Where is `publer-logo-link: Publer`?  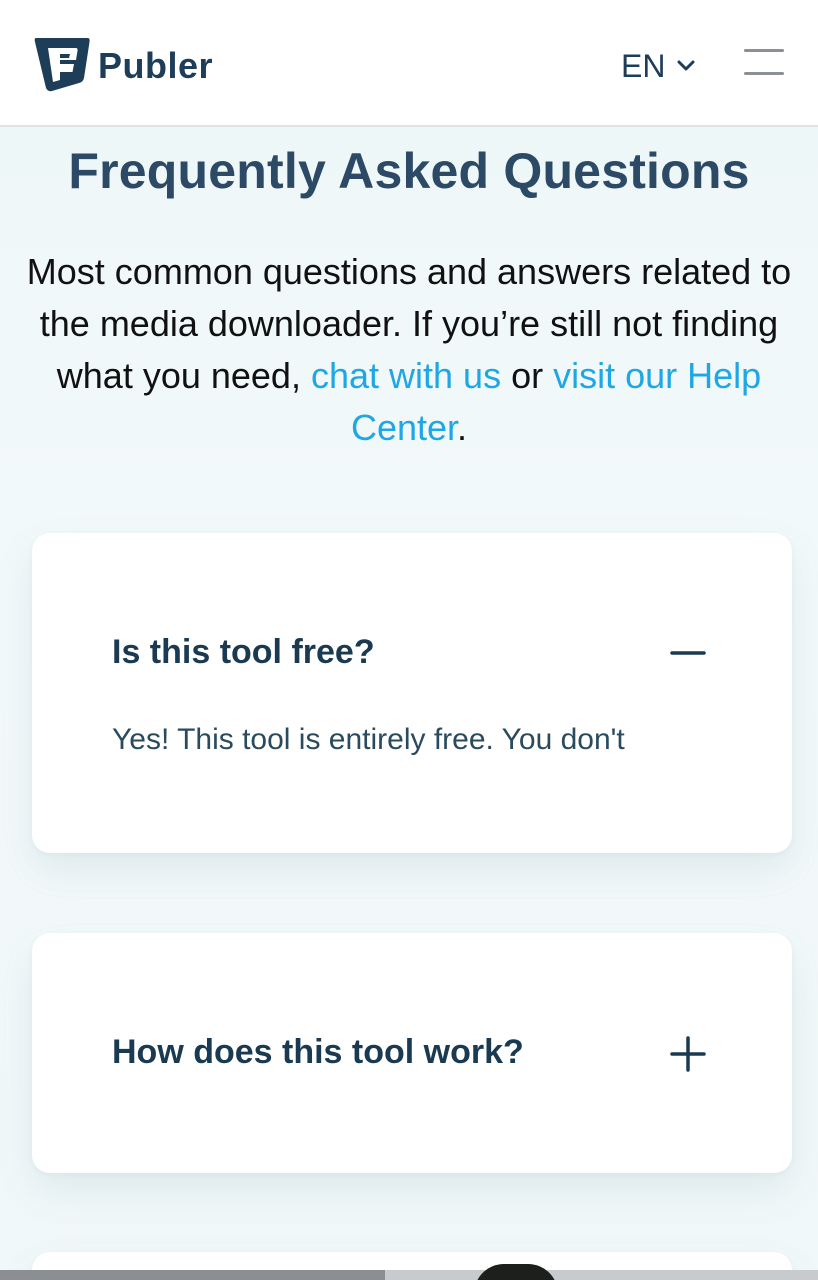
publer-logo-link: Publer is located at coordinates (122, 63).